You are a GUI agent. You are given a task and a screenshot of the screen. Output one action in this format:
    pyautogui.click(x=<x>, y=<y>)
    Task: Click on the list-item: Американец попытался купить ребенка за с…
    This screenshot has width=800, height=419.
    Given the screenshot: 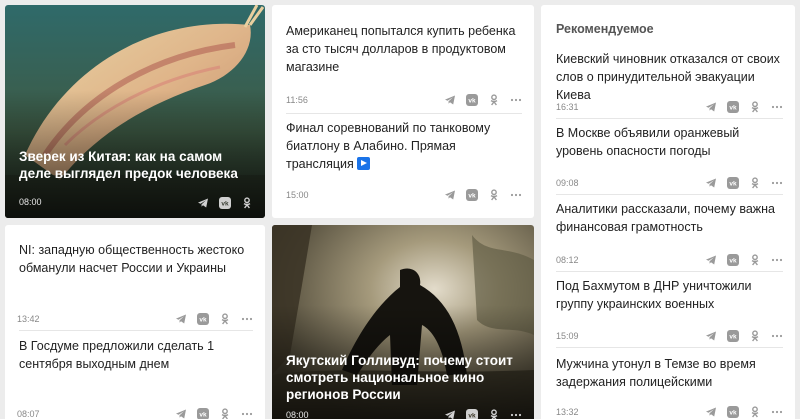 What is the action you would take?
    pyautogui.click(x=404, y=49)
    